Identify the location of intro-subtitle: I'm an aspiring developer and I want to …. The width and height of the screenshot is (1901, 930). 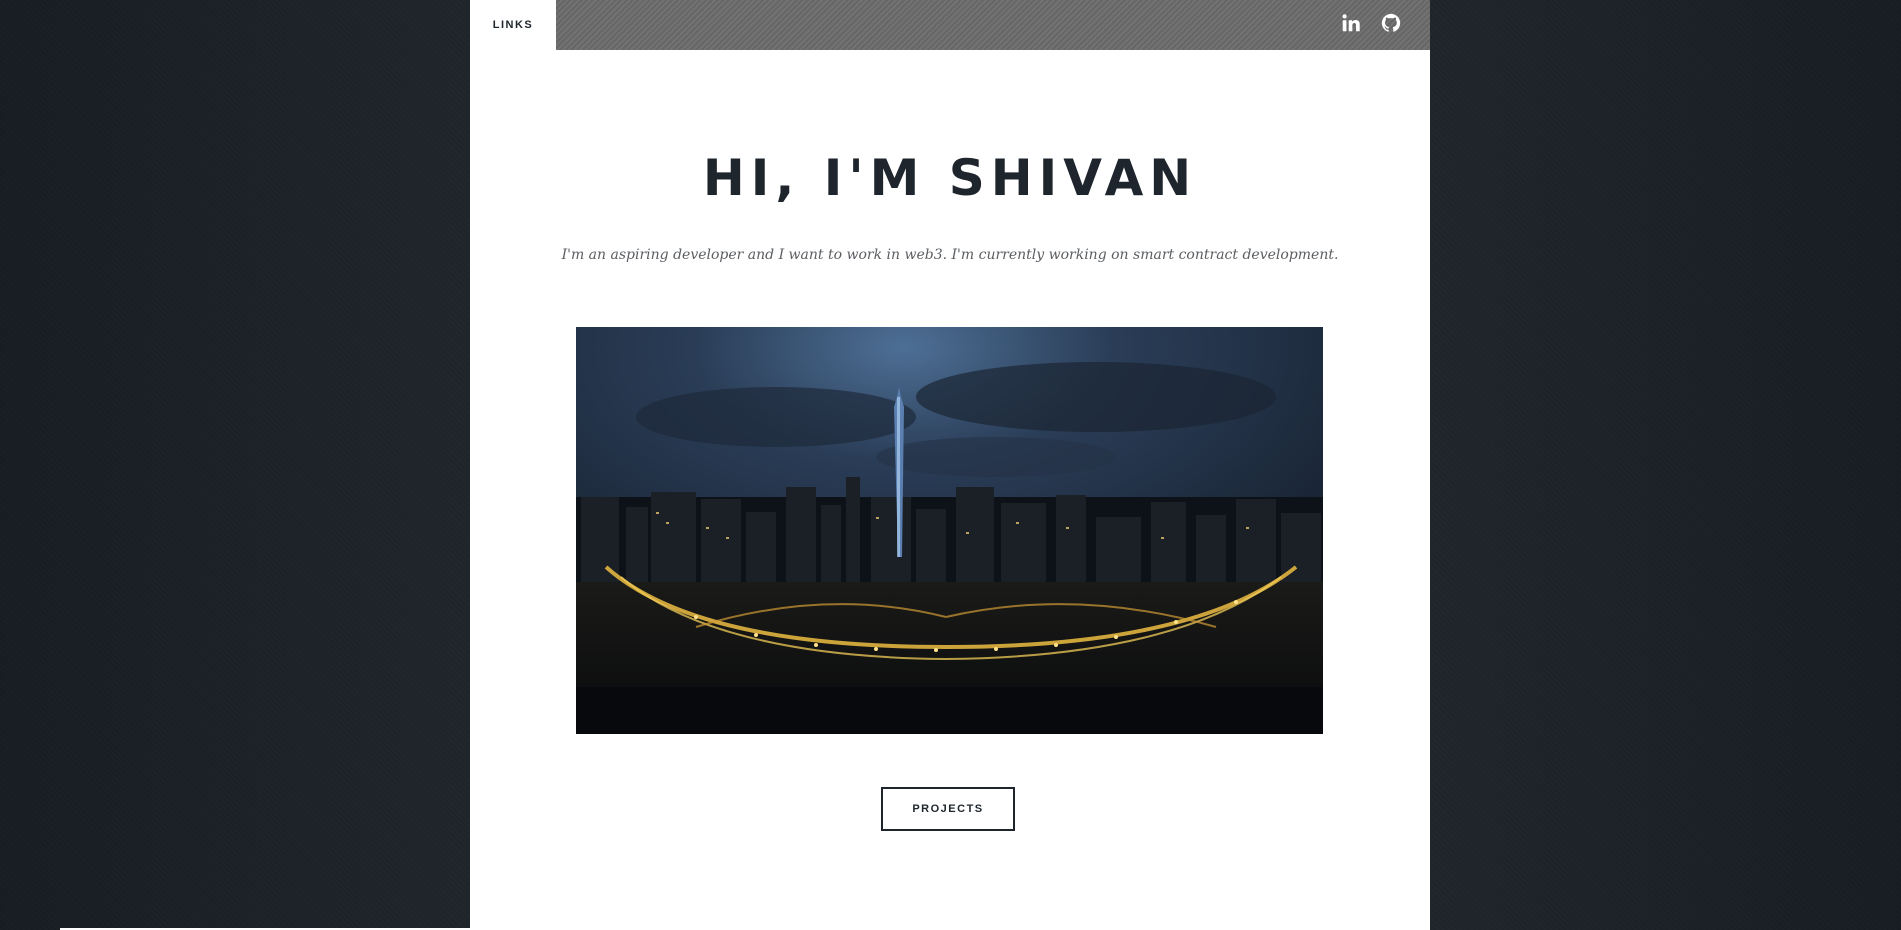
(950, 255).